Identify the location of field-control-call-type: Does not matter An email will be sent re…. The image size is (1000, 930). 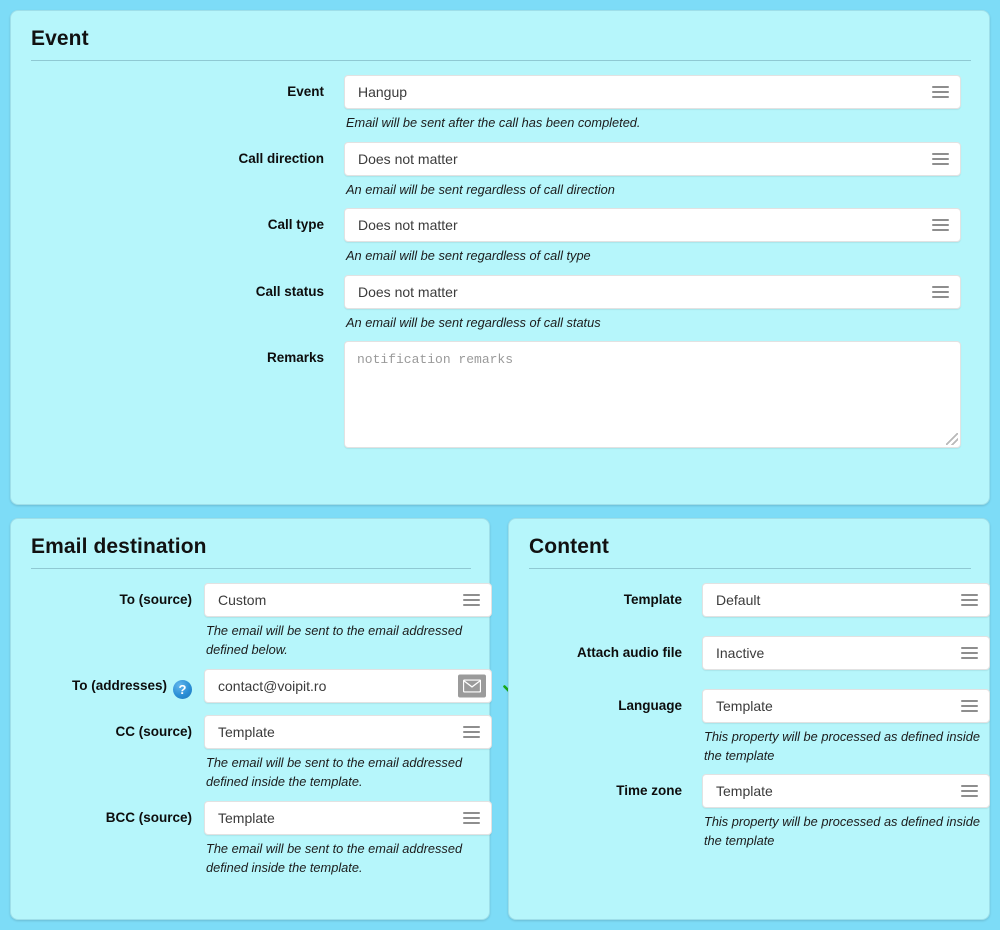
(652, 237).